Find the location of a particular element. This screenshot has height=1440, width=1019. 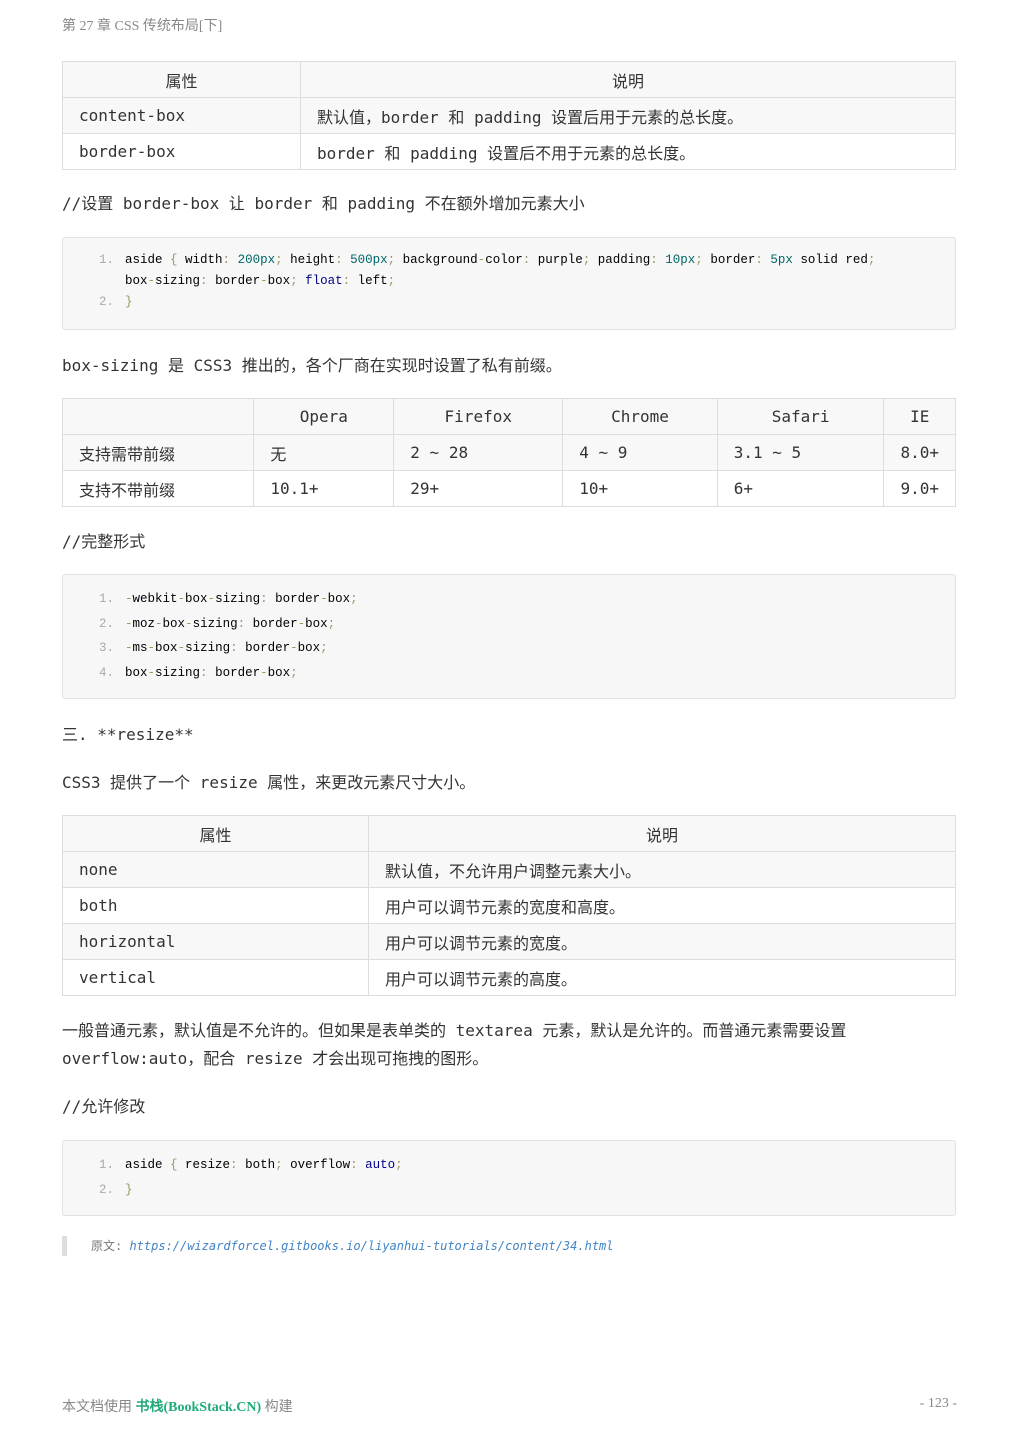

table-cell: 用户可以调节元素的宽度。 is located at coordinates (662, 941).